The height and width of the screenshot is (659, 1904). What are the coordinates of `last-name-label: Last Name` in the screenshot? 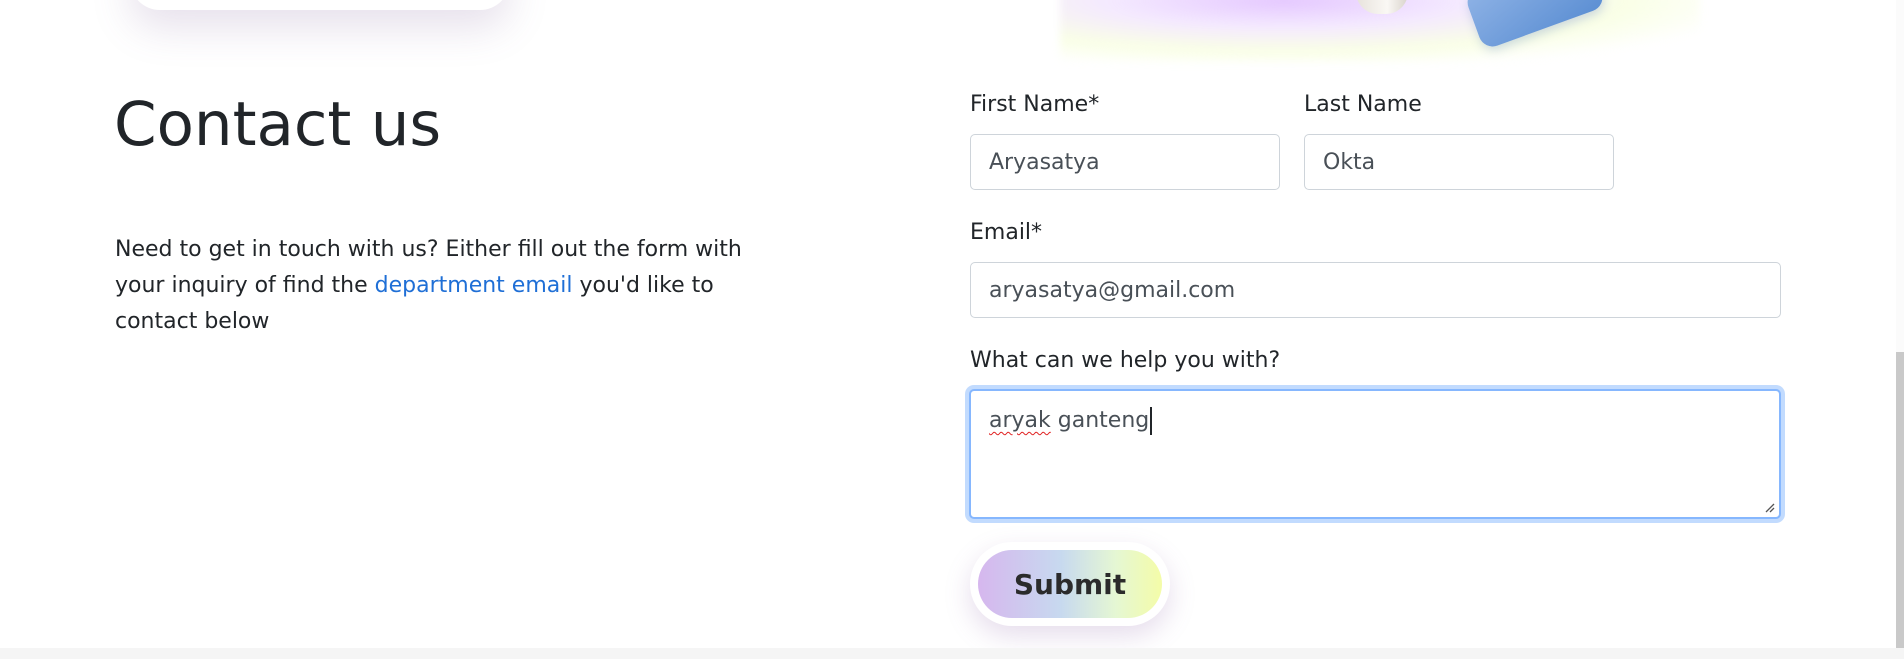 It's located at (1363, 104).